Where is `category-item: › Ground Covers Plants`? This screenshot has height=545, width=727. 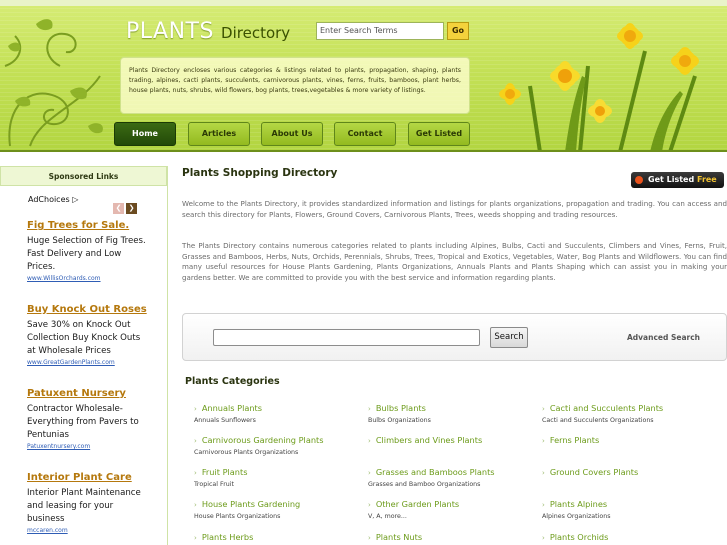
category-item: › Ground Covers Plants is located at coordinates (627, 473).